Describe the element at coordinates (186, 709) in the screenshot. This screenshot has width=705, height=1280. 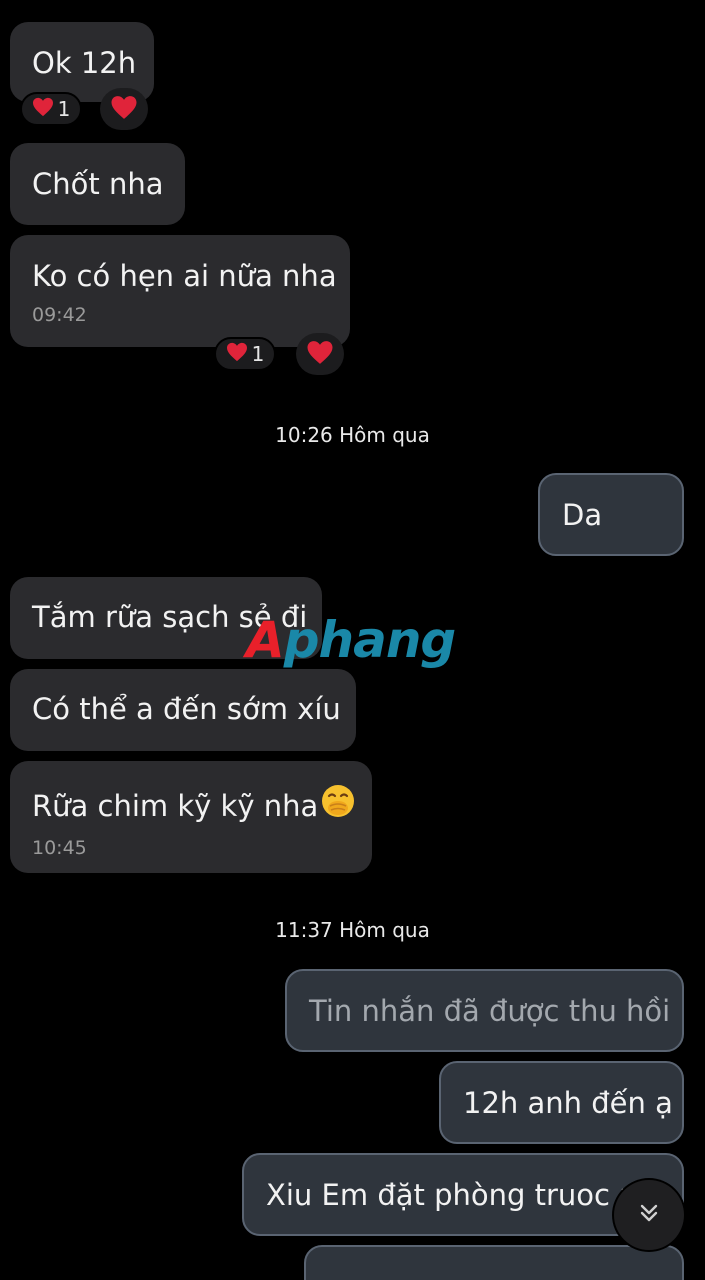
I see `message-text: Có thể a đến sớm xíu` at that location.